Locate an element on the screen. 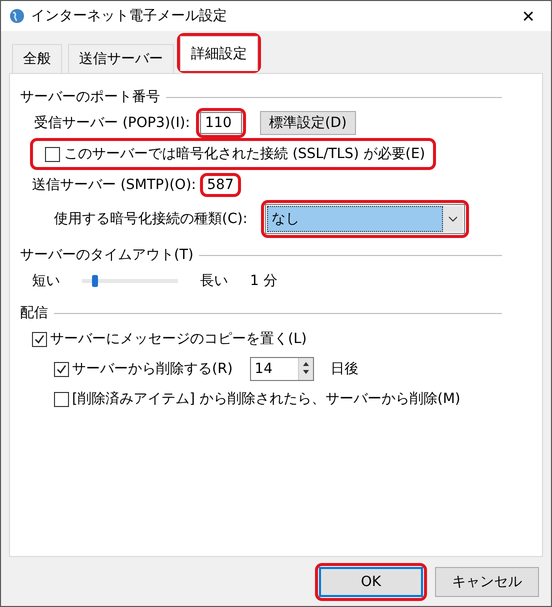 The height and width of the screenshot is (607, 552). slider-label: 短い is located at coordinates (46, 281).